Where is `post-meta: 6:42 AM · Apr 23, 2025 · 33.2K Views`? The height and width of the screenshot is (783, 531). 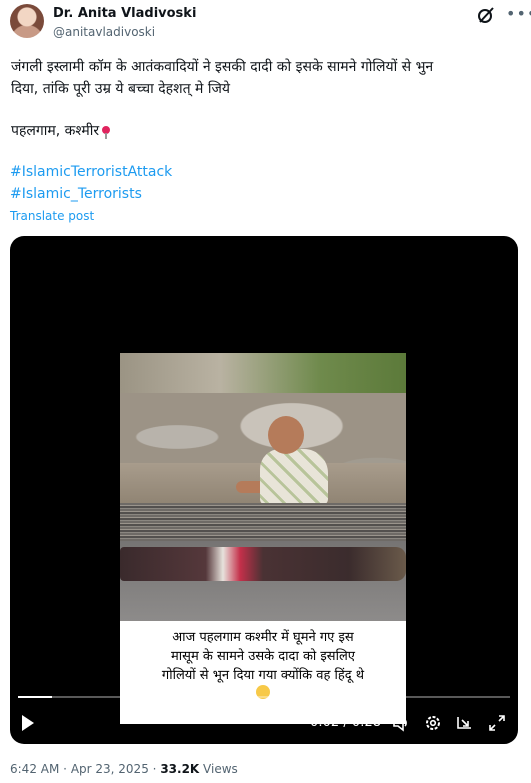 post-meta: 6:42 AM · Apr 23, 2025 · 33.2K Views is located at coordinates (124, 769).